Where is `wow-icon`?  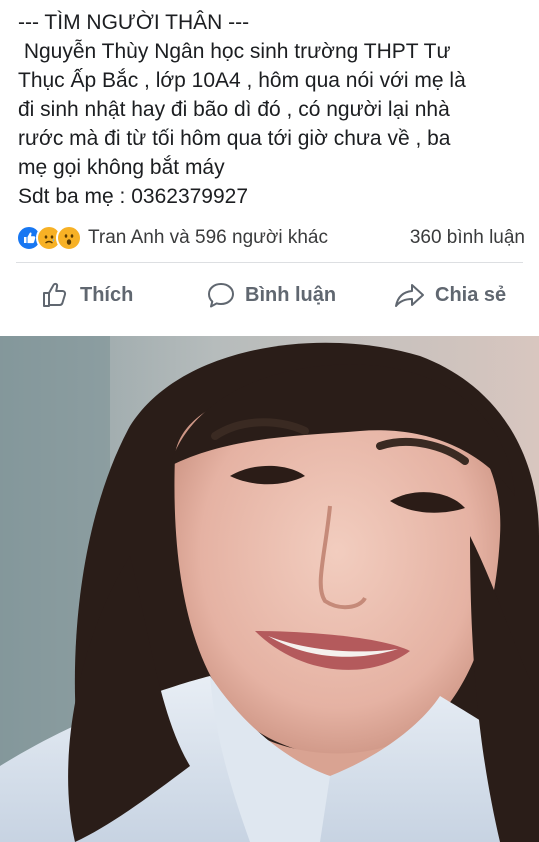
wow-icon is located at coordinates (69, 238).